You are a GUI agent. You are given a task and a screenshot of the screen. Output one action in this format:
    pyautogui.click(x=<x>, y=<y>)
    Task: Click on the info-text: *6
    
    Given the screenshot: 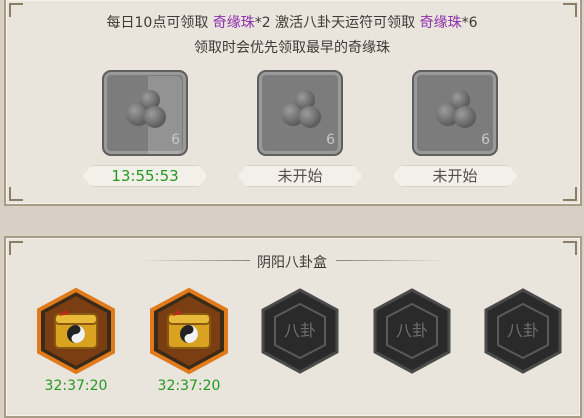 What is the action you would take?
    pyautogui.click(x=469, y=23)
    